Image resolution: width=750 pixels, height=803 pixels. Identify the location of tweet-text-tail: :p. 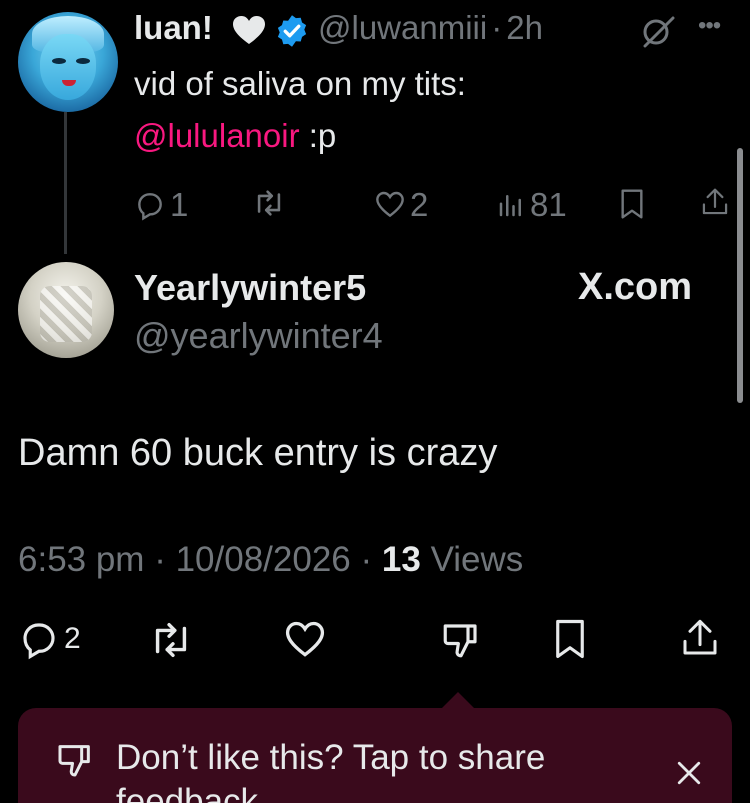
(318, 135).